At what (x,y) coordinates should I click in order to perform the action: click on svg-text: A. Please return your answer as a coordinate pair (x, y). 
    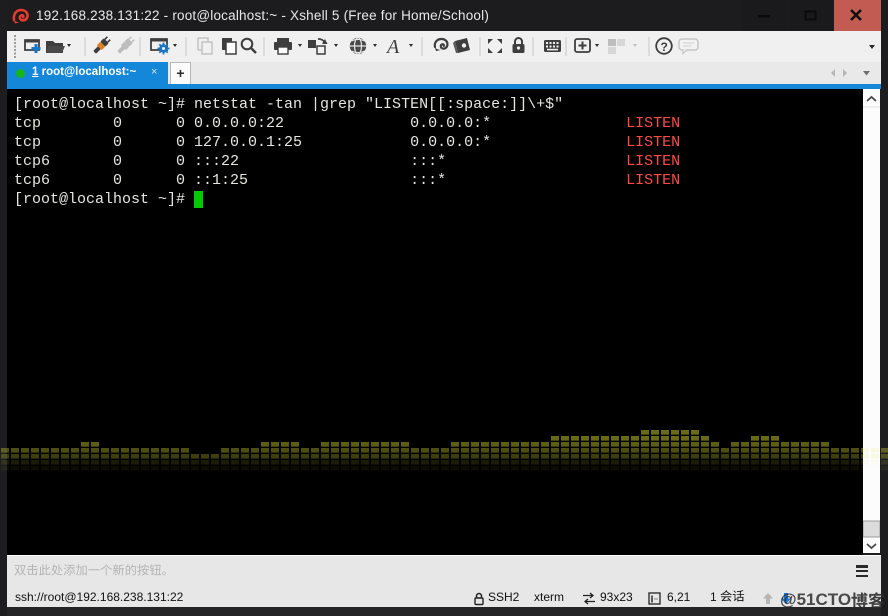
    Looking at the image, I should click on (392, 47).